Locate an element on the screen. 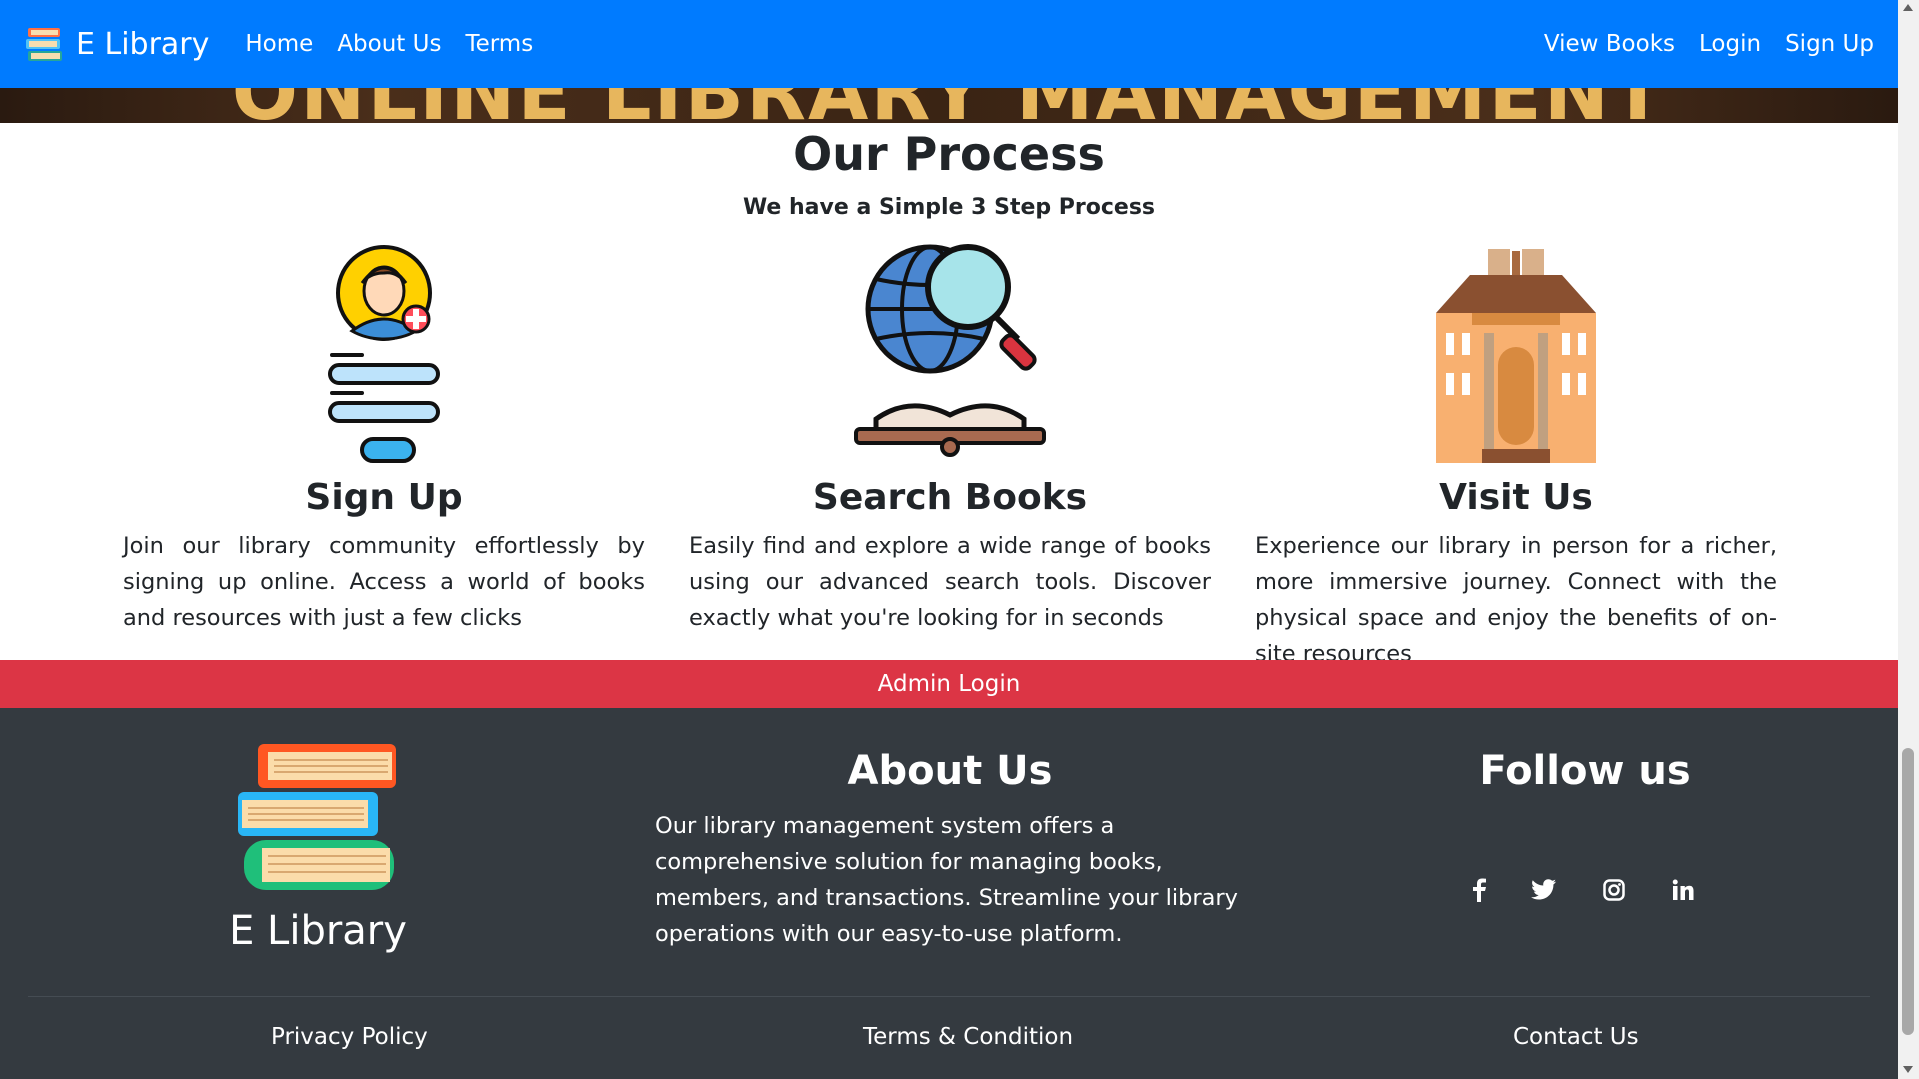 This screenshot has height=1079, width=1919. scroll-up-arrow-icon is located at coordinates (1908, 7).